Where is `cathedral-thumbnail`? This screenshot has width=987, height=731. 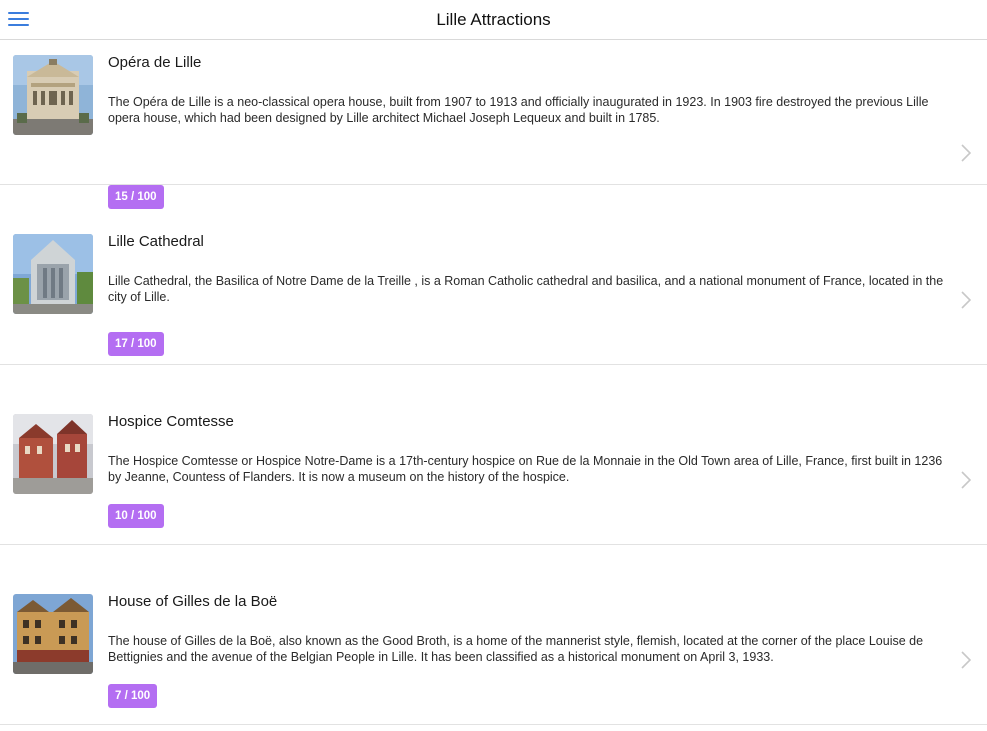
cathedral-thumbnail is located at coordinates (53, 274).